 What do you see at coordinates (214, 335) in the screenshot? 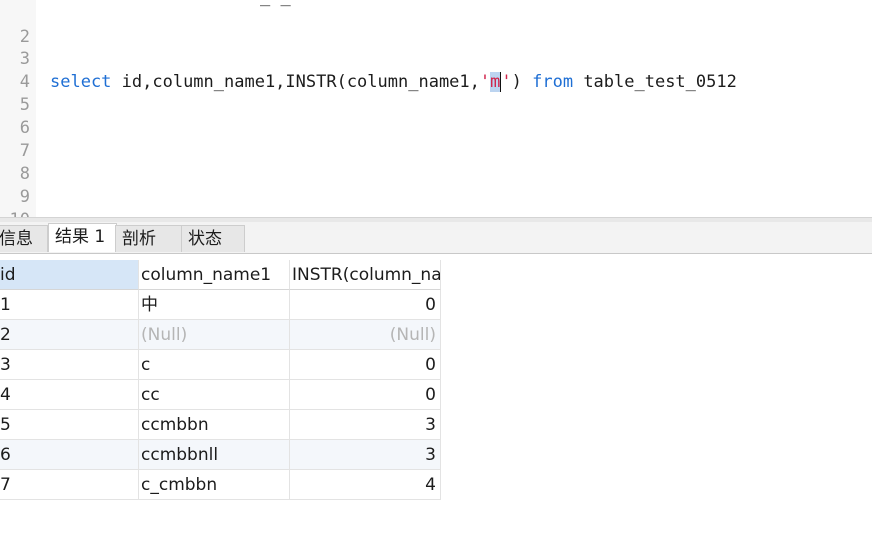
I see `cell-column-name1: (Null)` at bounding box center [214, 335].